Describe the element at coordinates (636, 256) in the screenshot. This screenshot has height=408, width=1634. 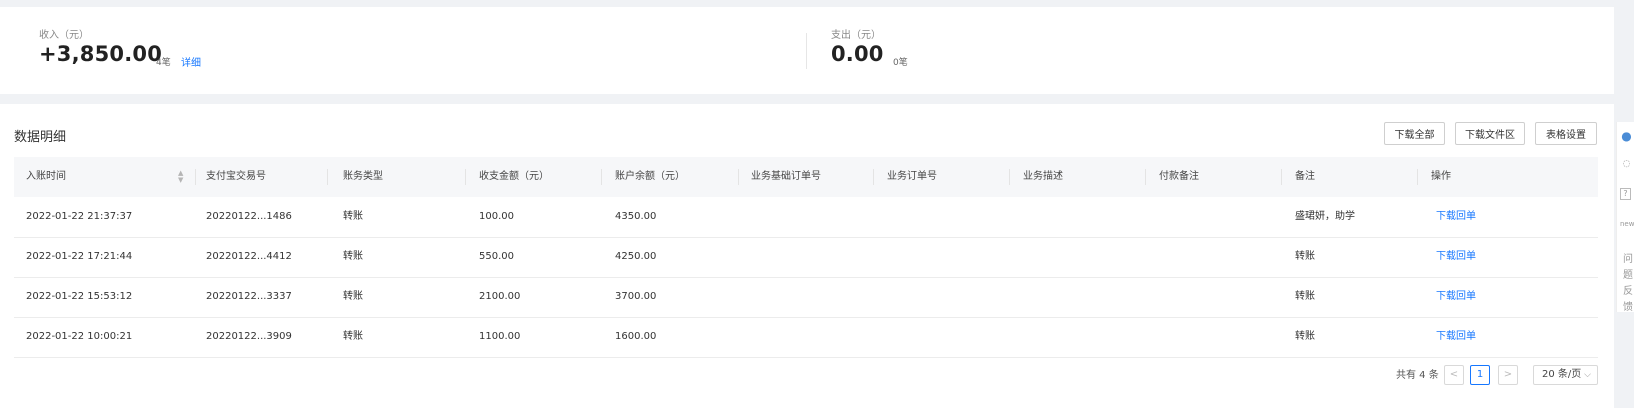
I see `cell-balance: 4250.00` at that location.